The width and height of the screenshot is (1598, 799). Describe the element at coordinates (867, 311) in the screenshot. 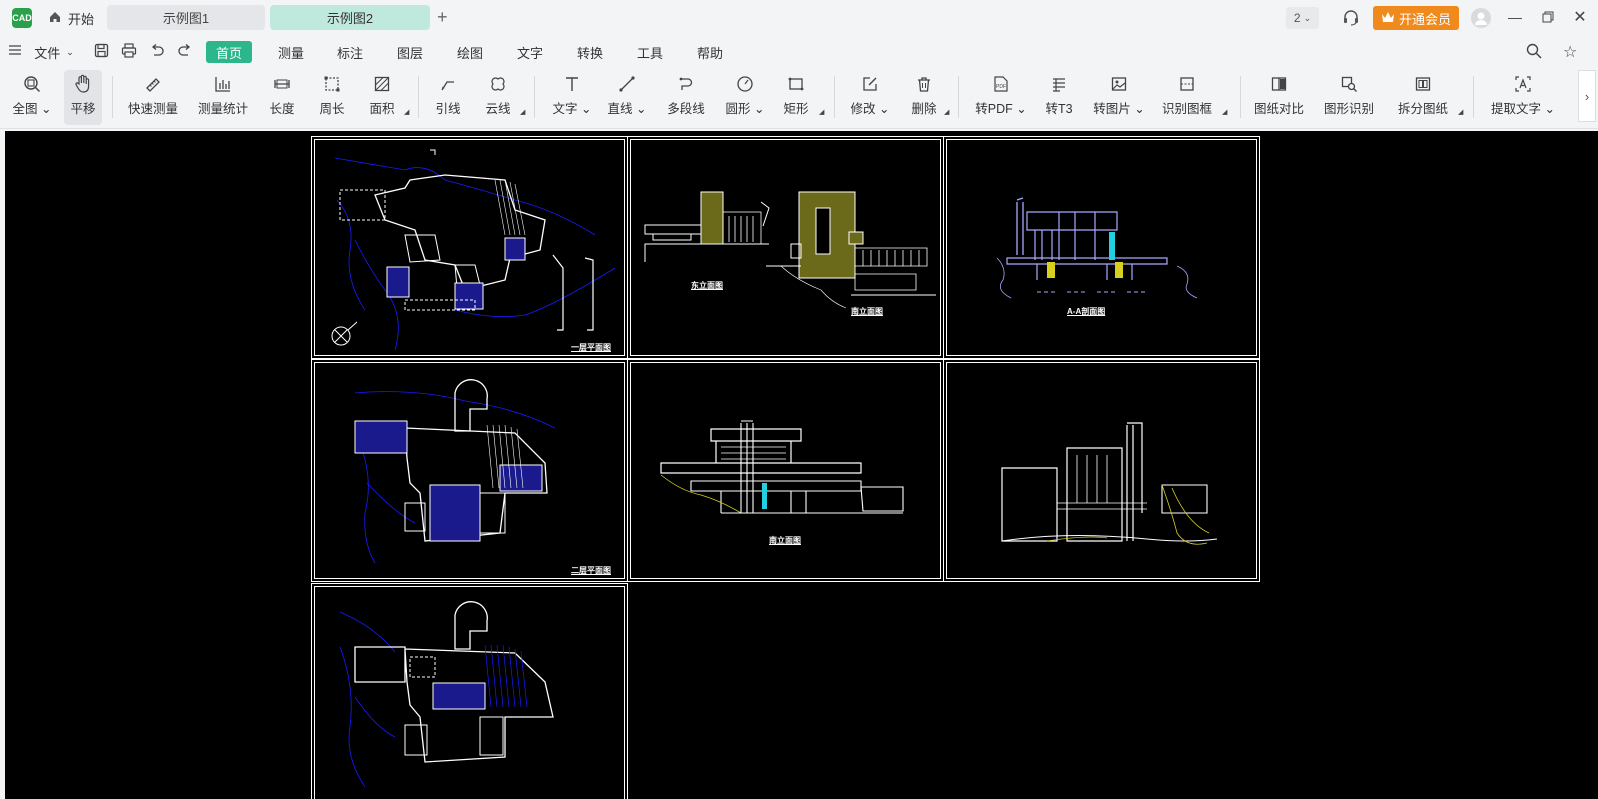

I see `sheet-title: 南立面图` at that location.